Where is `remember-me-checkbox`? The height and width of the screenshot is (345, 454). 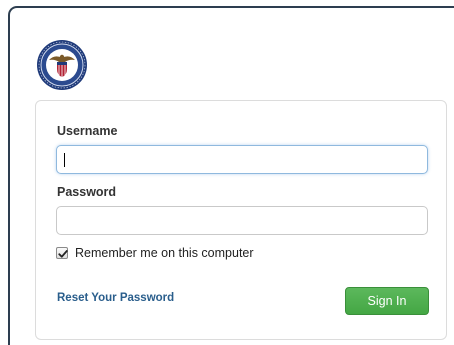
remember-me-checkbox is located at coordinates (62, 253).